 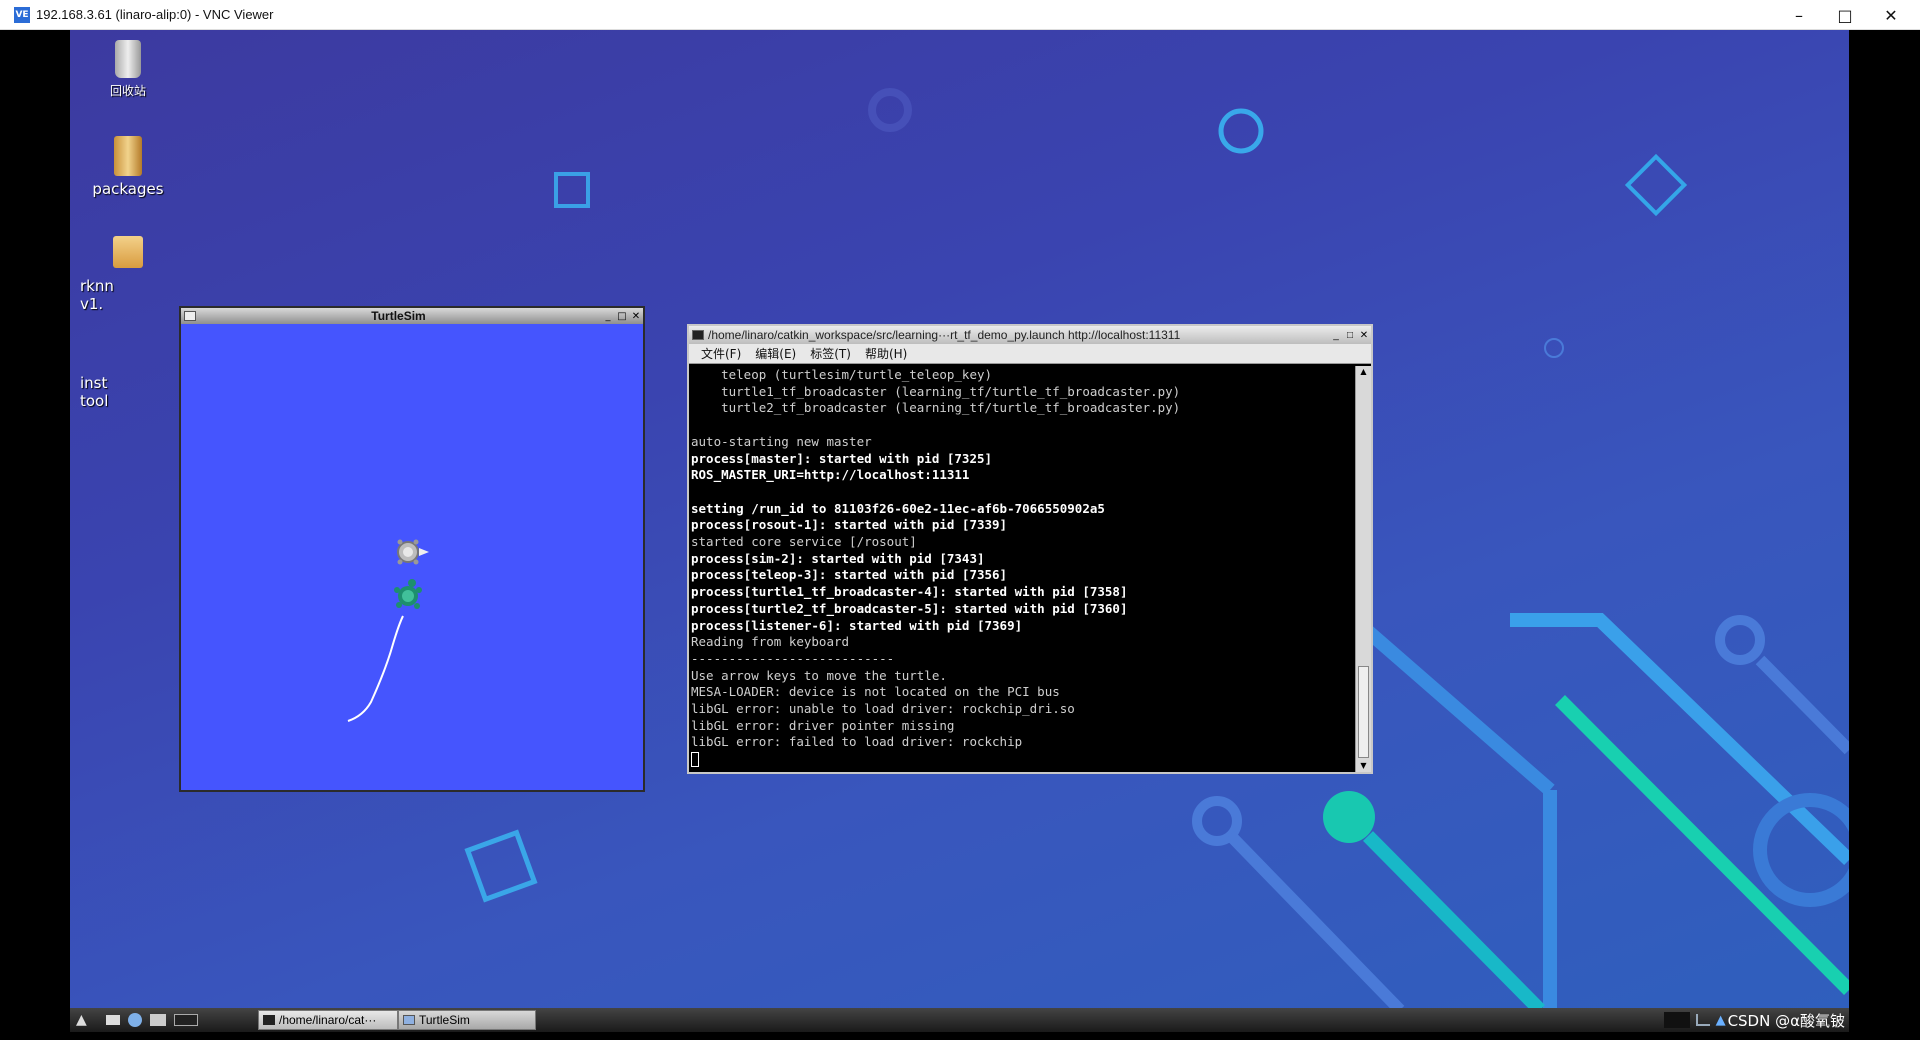 I want to click on desktop-icon-label: 回收站, so click(x=127, y=91).